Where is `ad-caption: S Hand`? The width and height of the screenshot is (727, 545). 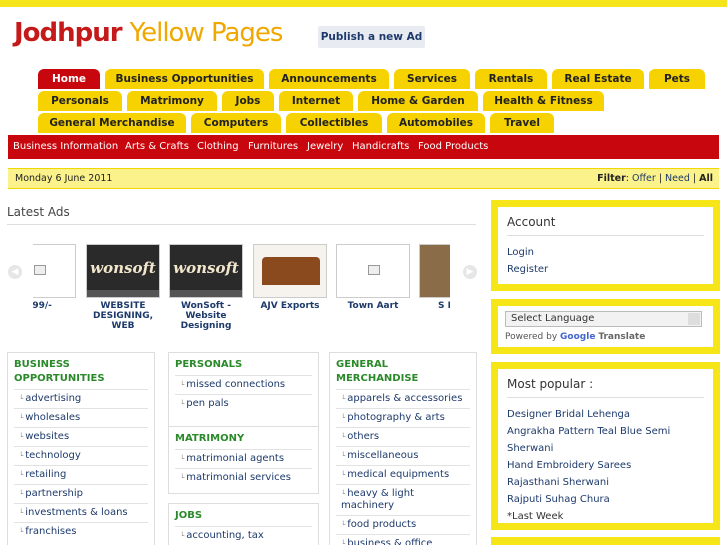 ad-caption: S Hand is located at coordinates (434, 306).